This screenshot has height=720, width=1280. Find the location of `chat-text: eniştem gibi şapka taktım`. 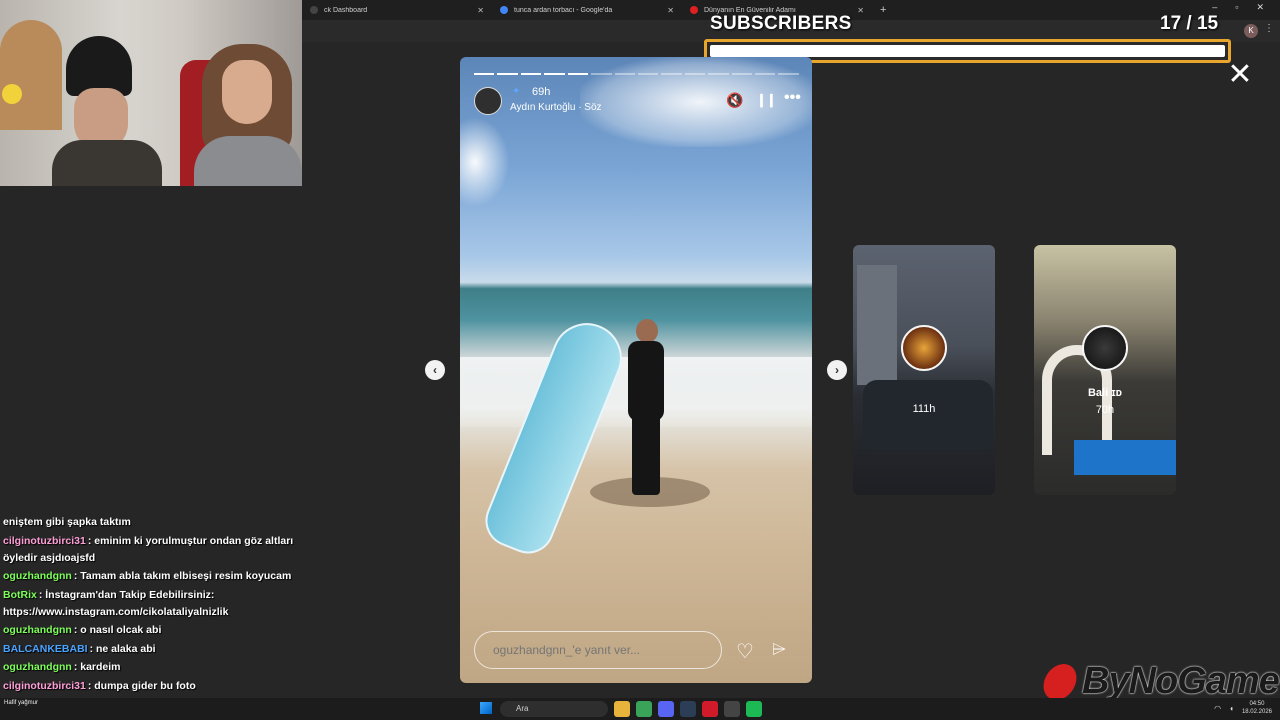

chat-text: eniştem gibi şapka taktım is located at coordinates (67, 522).